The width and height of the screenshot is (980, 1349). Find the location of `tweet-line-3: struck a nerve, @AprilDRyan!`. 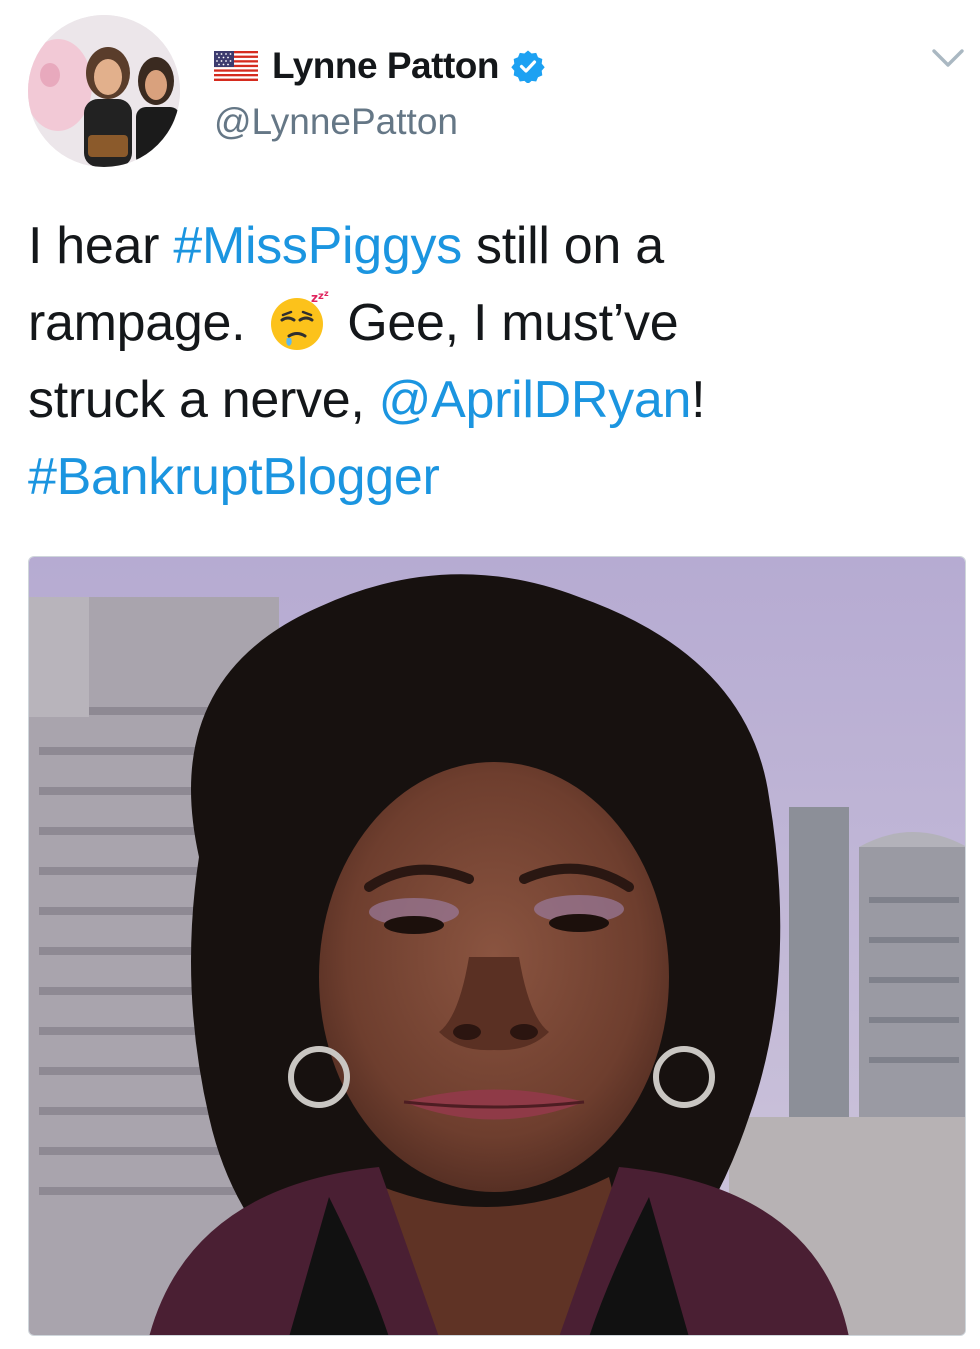

tweet-line-3: struck a nerve, @AprilDRyan! is located at coordinates (488, 400).